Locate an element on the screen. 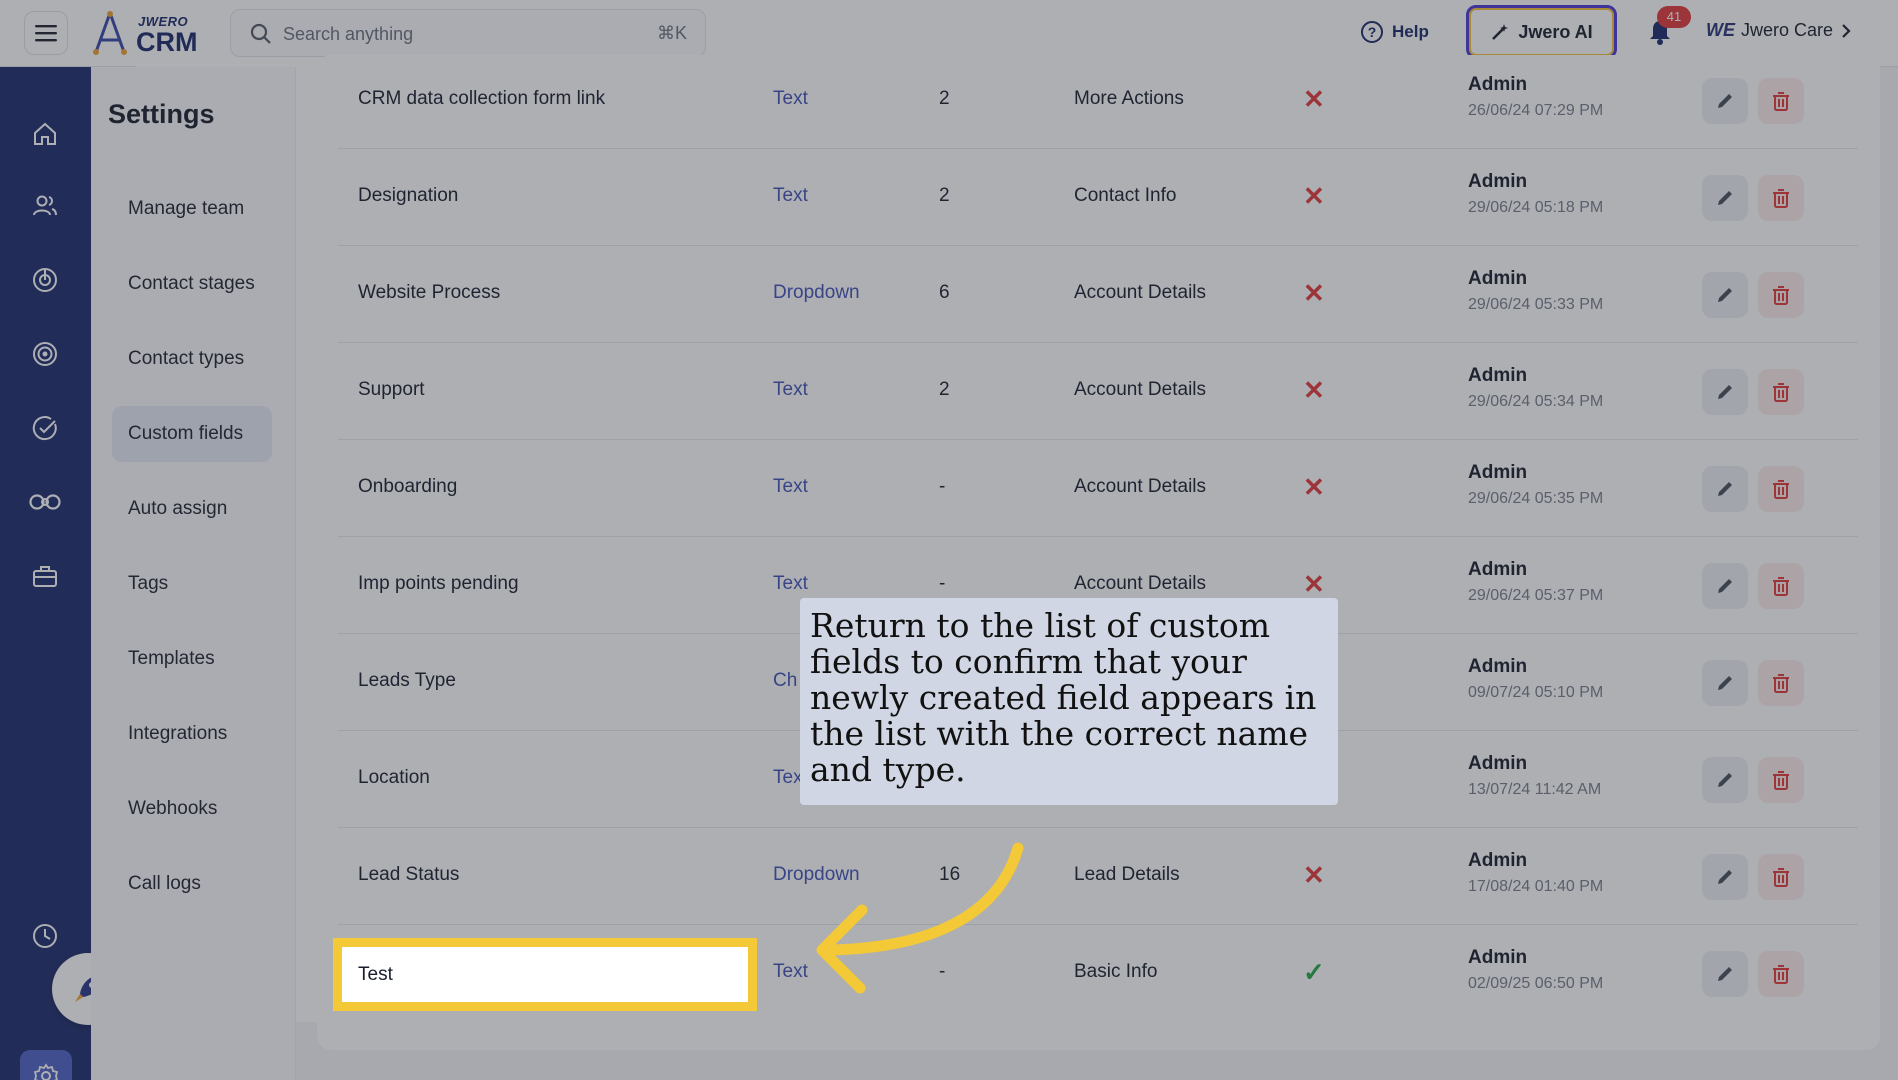 The height and width of the screenshot is (1080, 1898). sidebar-item-contact-stages: Contact stages is located at coordinates (192, 284).